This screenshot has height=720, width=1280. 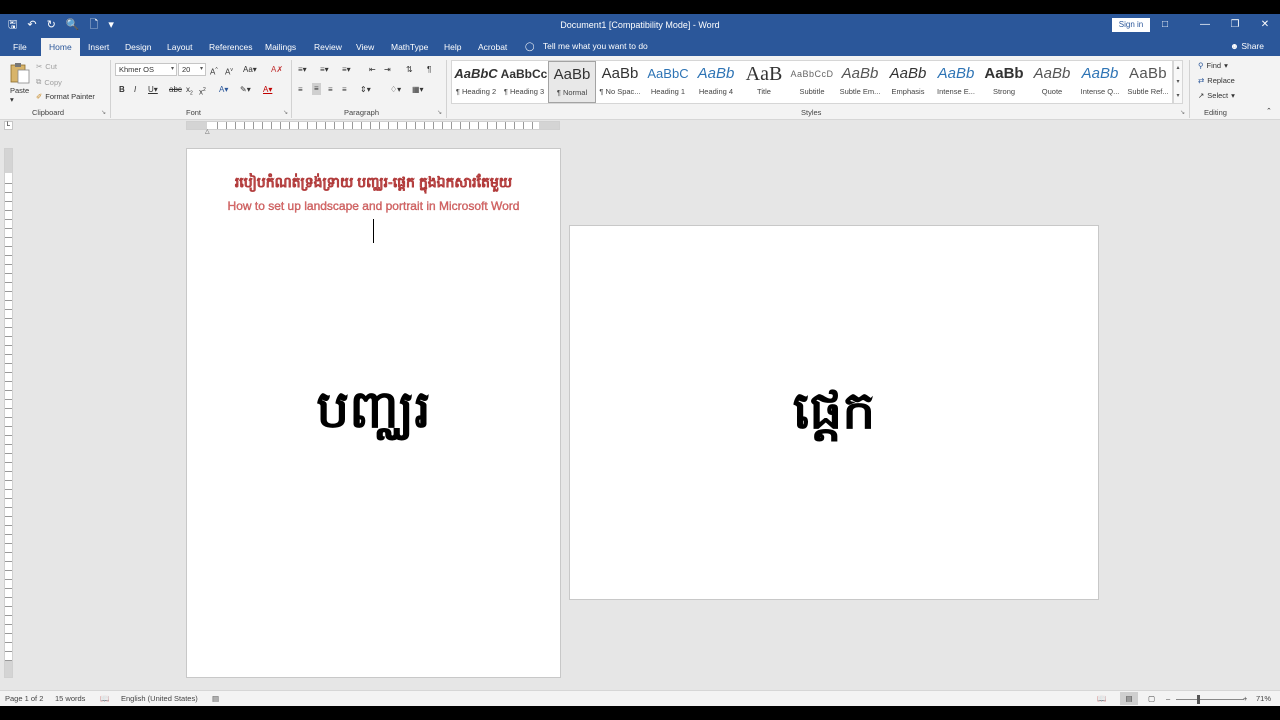 I want to click on increase-indent-icon: ⇥, so click(x=387, y=70).